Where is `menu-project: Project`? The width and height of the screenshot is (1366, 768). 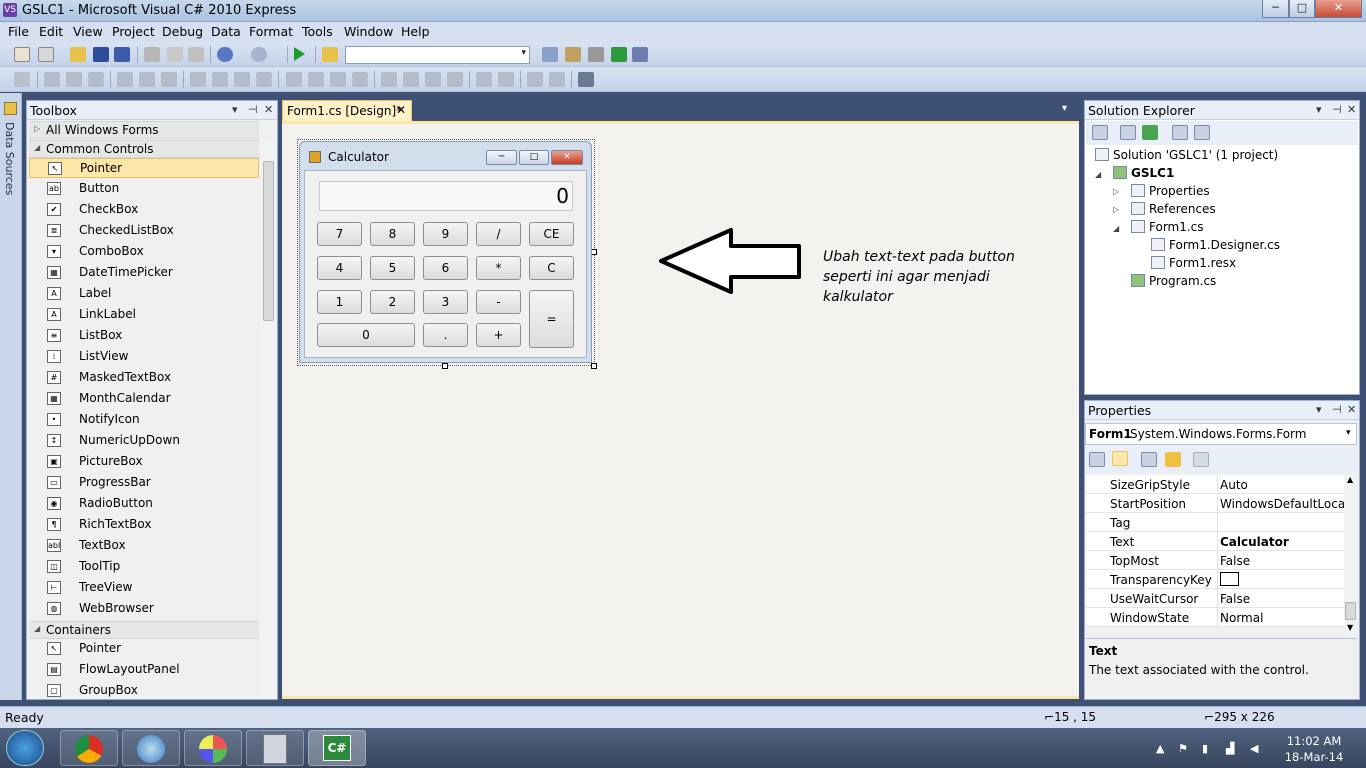 menu-project: Project is located at coordinates (133, 31).